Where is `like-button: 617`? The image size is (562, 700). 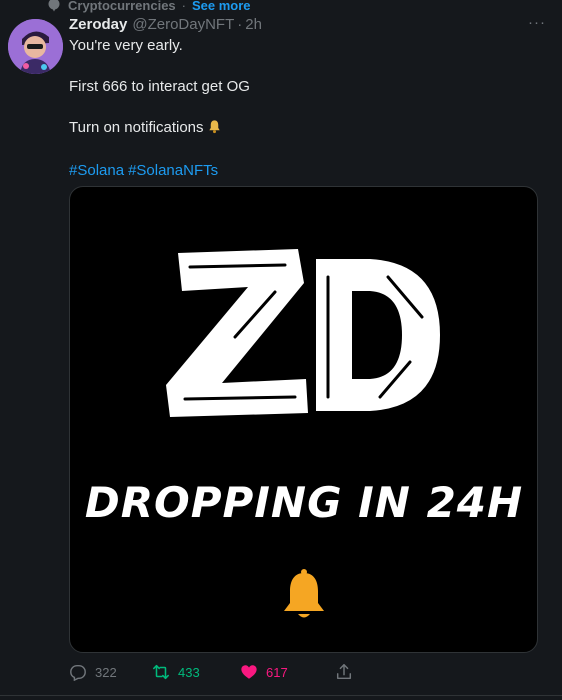 like-button: 617 is located at coordinates (287, 672).